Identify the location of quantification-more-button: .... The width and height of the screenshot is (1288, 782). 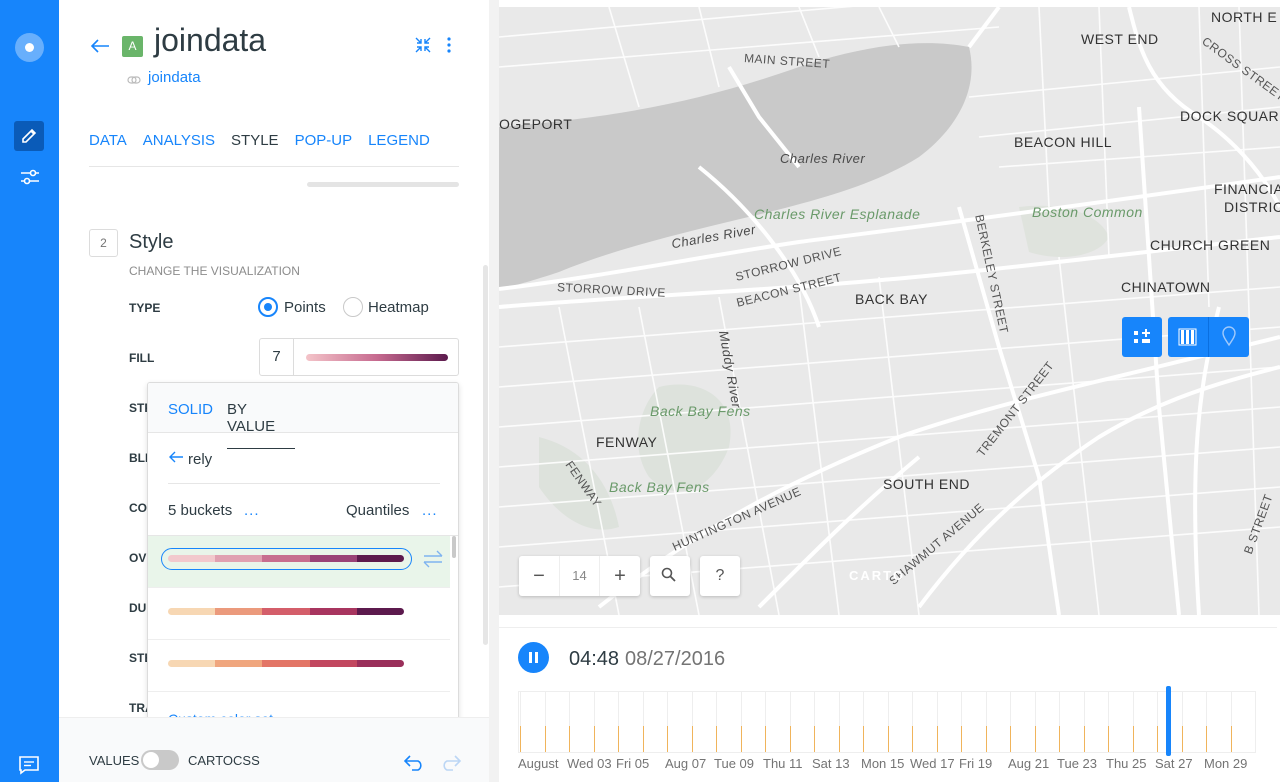
(430, 510).